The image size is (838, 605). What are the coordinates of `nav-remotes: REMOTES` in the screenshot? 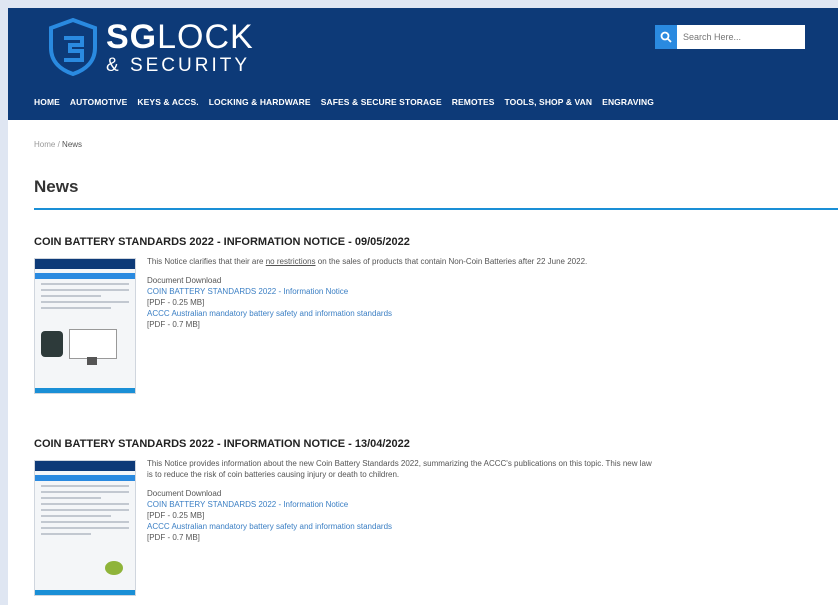 It's located at (473, 102).